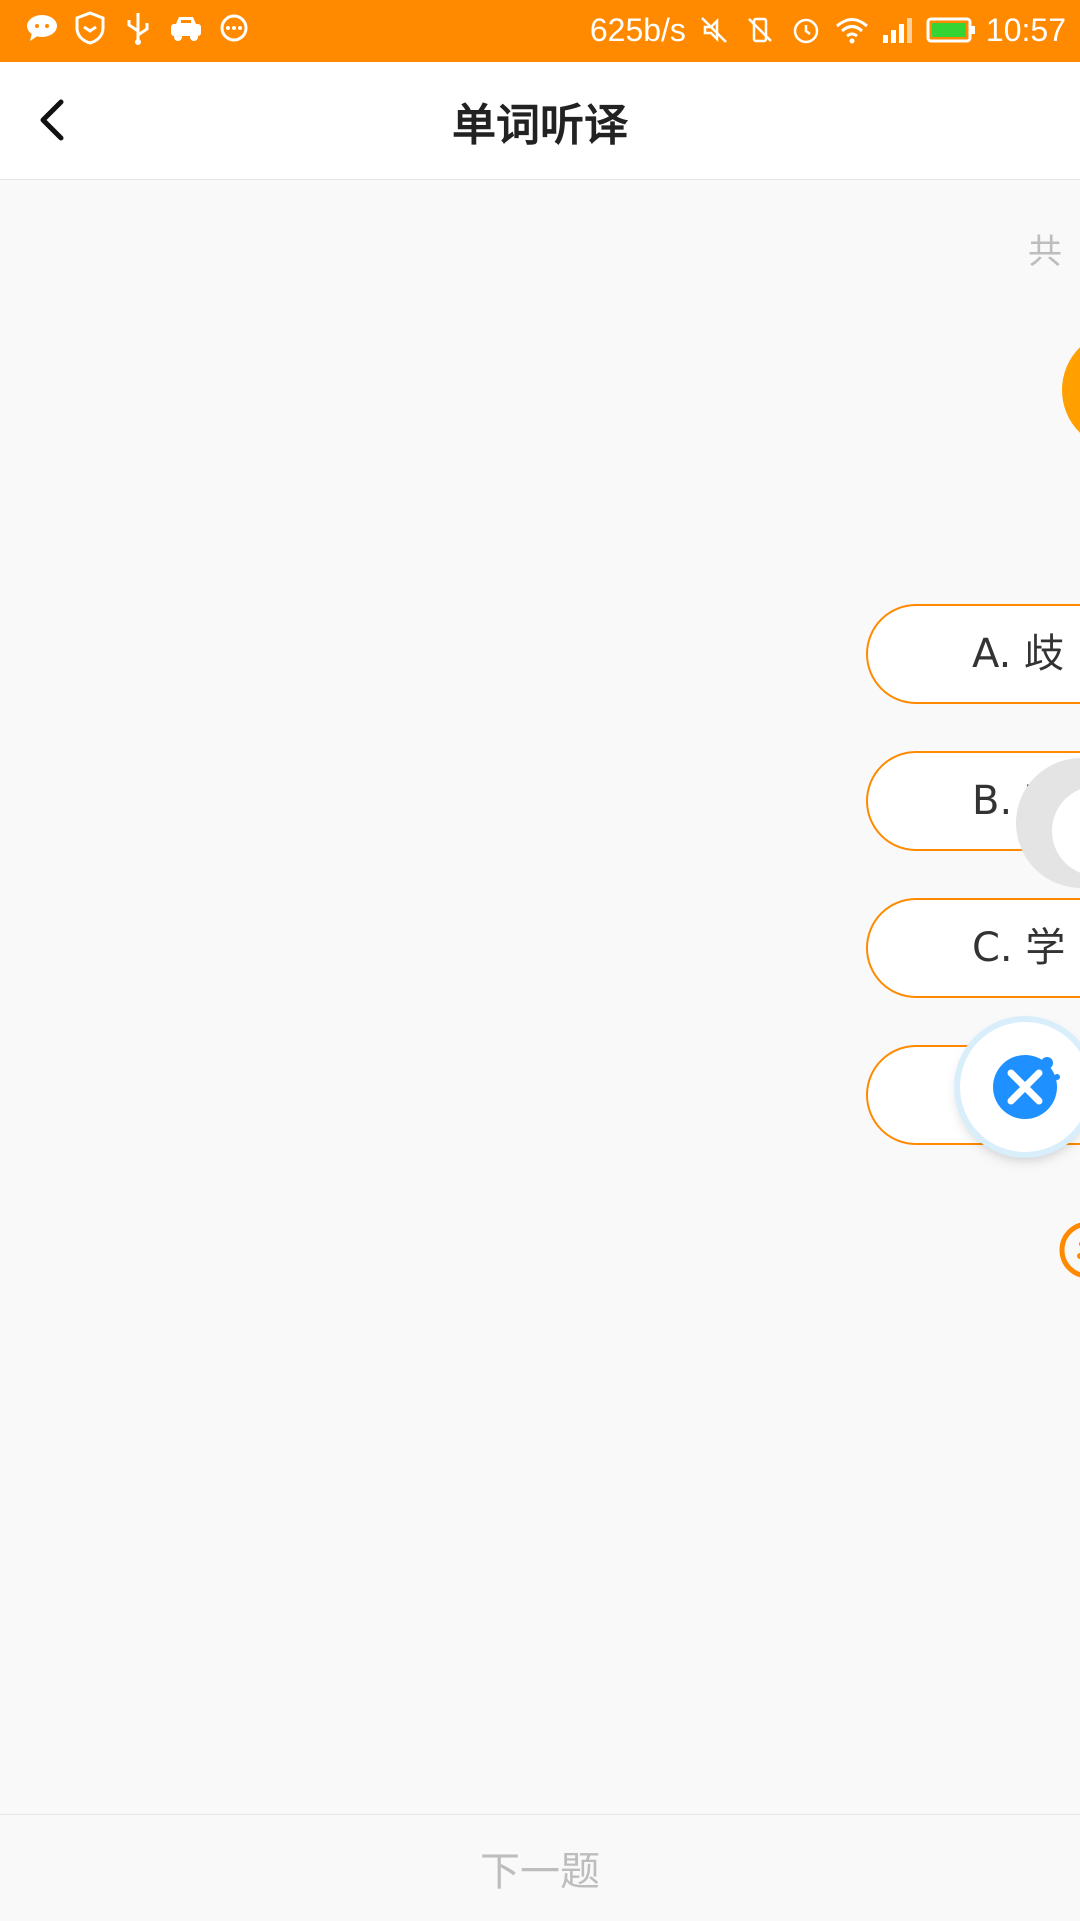 The width and height of the screenshot is (1080, 1921). Describe the element at coordinates (714, 30) in the screenshot. I see `mute-icon` at that location.